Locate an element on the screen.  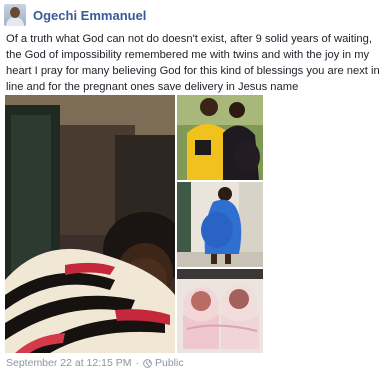
pregnant-woman-photo is located at coordinates (220, 224).